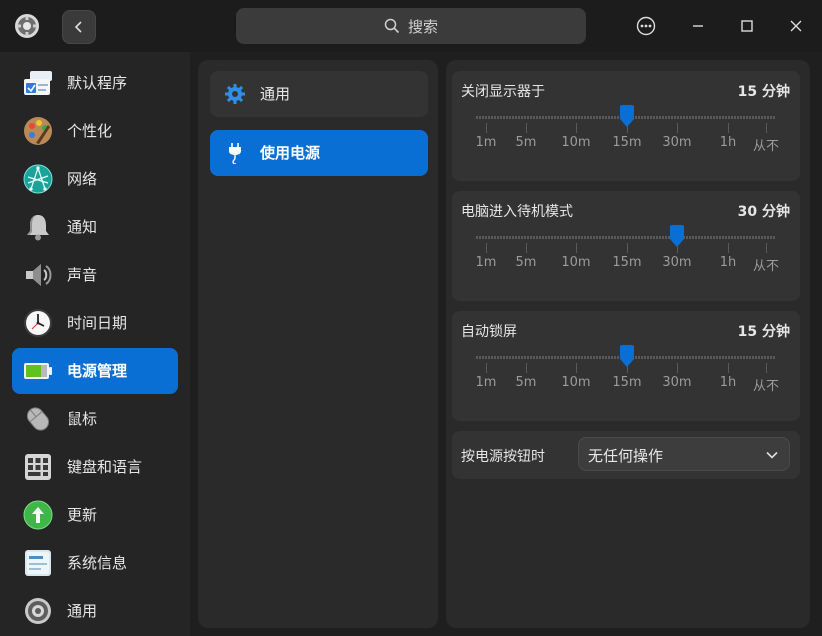  What do you see at coordinates (95, 371) in the screenshot?
I see `sidebar-item-power: 电源管理` at bounding box center [95, 371].